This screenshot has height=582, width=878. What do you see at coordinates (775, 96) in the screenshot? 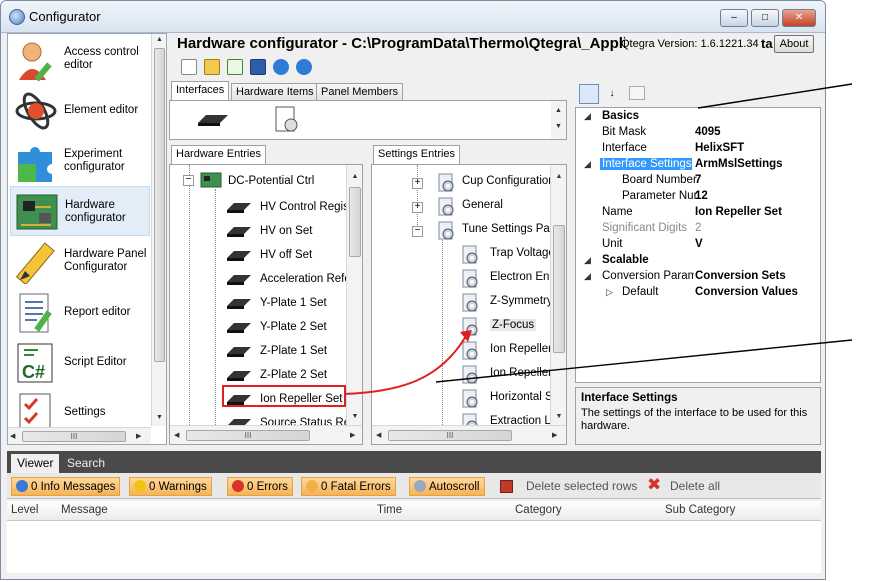
I see `callout-line-properties` at bounding box center [775, 96].